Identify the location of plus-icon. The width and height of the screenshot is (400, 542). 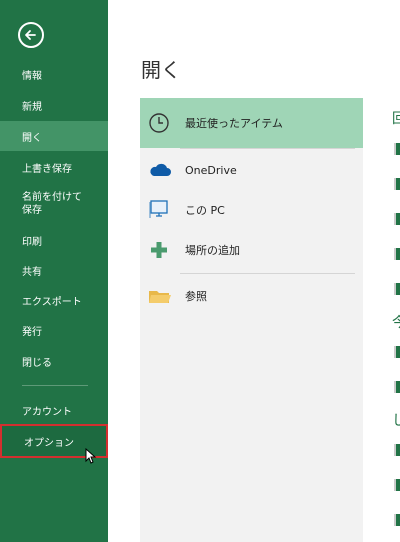
(159, 250).